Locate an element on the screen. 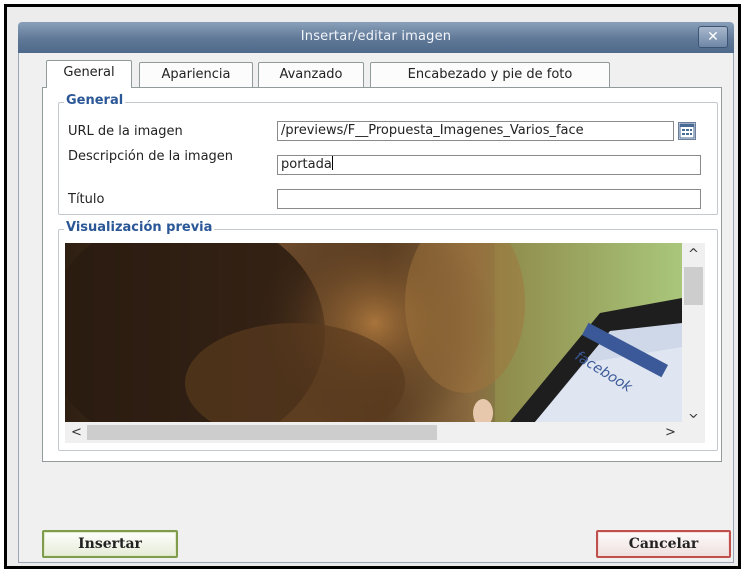 This screenshot has height=577, width=749. cancel-button: Cancelar is located at coordinates (663, 544).